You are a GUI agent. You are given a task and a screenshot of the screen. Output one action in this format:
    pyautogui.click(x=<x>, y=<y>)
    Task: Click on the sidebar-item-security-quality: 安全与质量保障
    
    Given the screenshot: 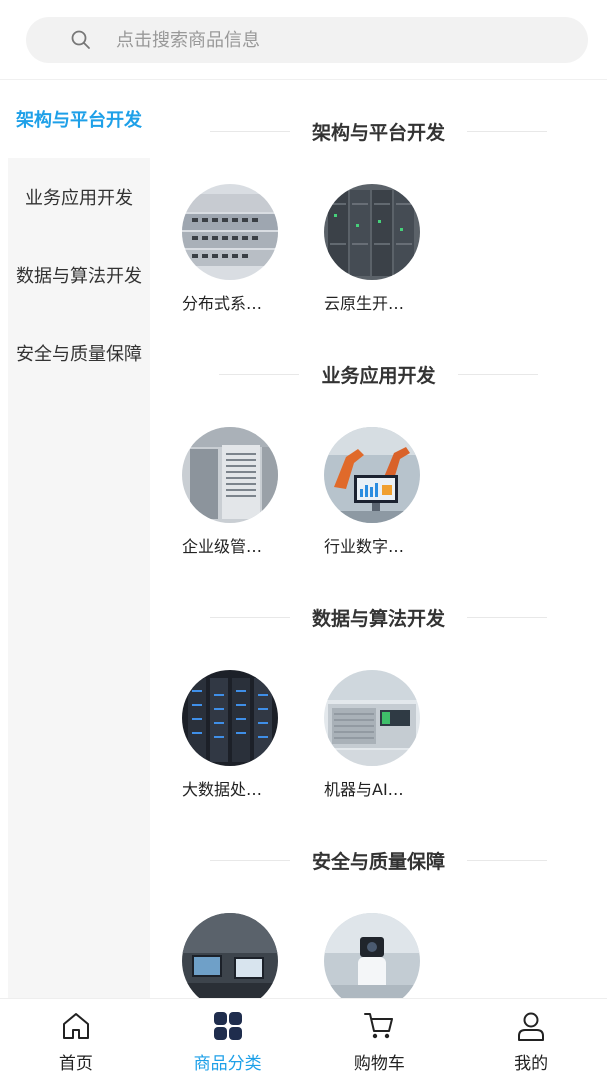 What is the action you would take?
    pyautogui.click(x=79, y=353)
    